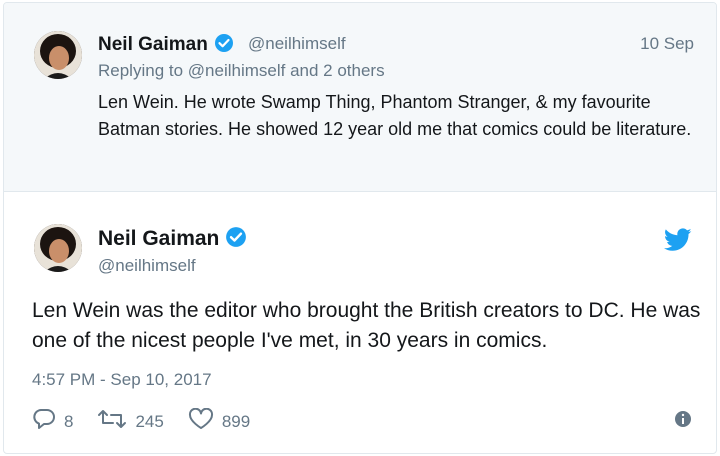 The image size is (720, 456). What do you see at coordinates (149, 421) in the screenshot?
I see `retweet-count: 245` at bounding box center [149, 421].